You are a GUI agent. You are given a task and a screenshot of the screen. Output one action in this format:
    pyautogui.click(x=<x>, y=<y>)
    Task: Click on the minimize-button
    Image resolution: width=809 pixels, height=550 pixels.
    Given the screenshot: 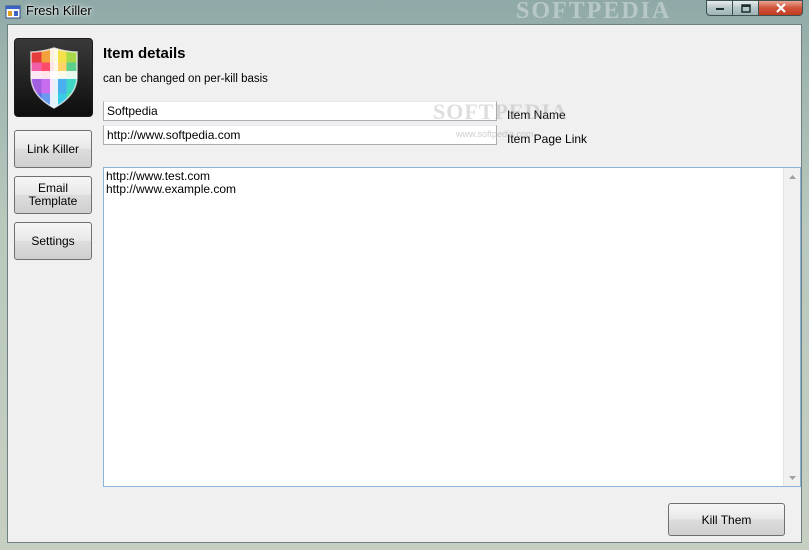 What is the action you would take?
    pyautogui.click(x=719, y=8)
    